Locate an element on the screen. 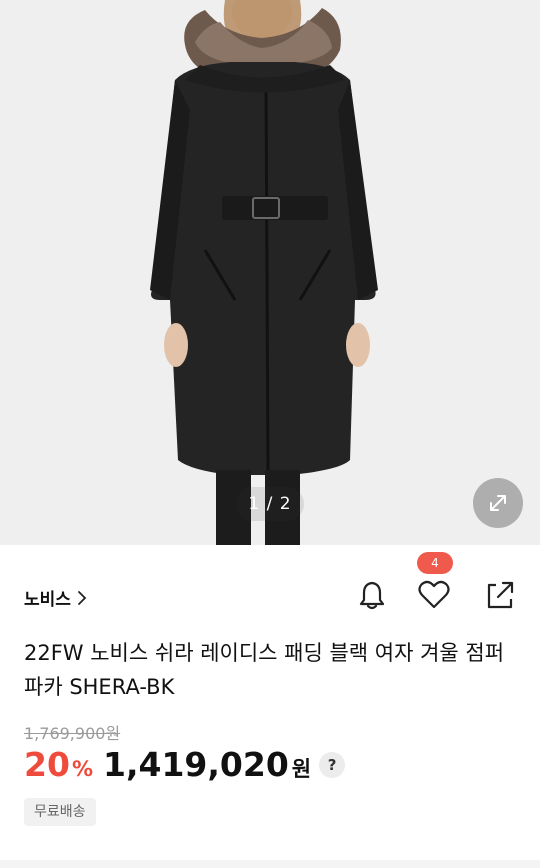 Image resolution: width=540 pixels, height=868 pixels. price-help-button: ? is located at coordinates (332, 764).